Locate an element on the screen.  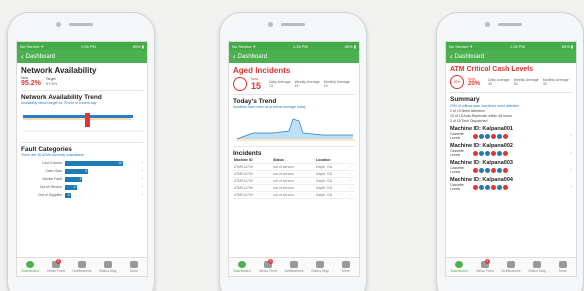
tab-label: Dashboard is located at coordinates (242, 271).